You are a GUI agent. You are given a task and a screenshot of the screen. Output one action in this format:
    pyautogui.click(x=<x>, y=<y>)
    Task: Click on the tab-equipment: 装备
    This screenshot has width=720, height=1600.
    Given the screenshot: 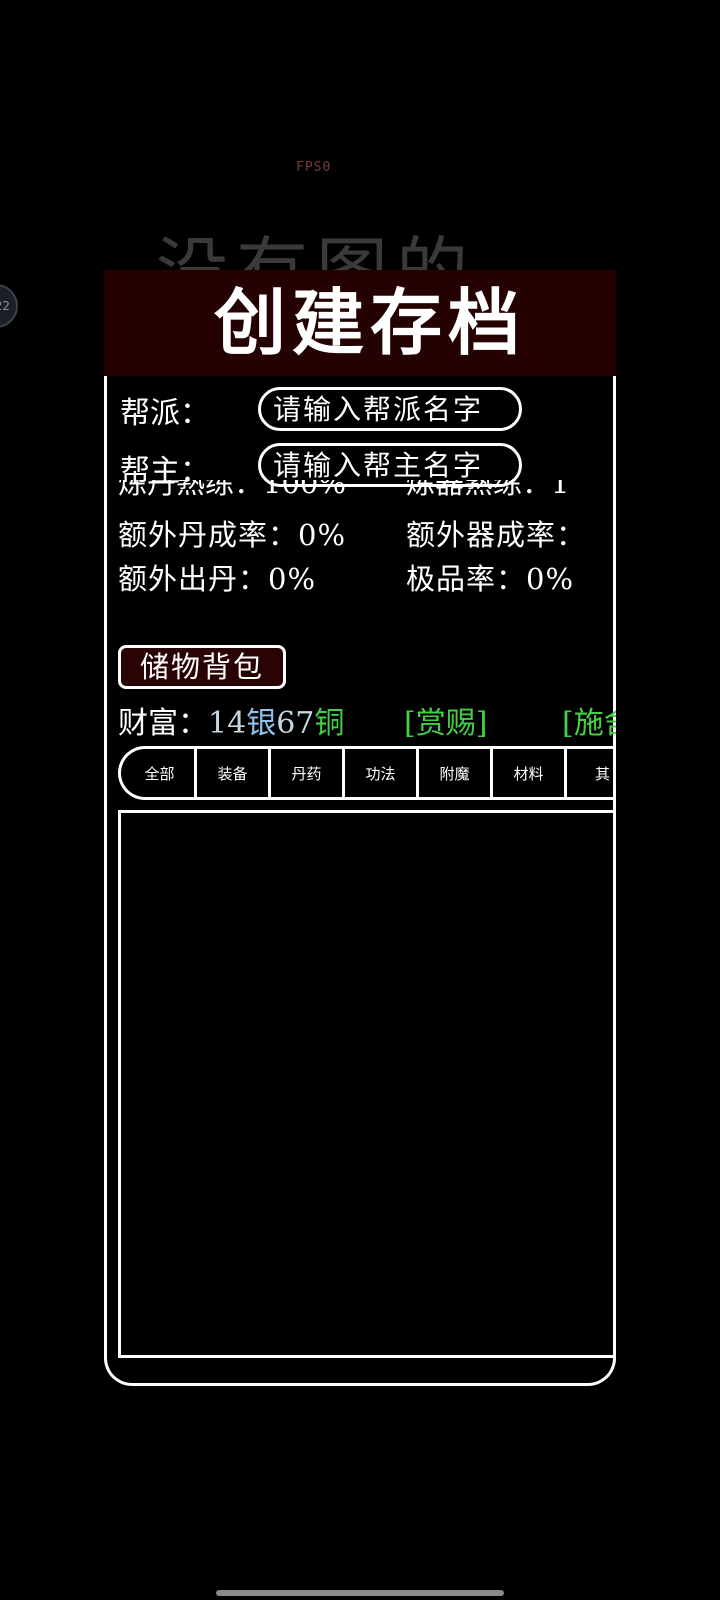 What is the action you would take?
    pyautogui.click(x=234, y=773)
    